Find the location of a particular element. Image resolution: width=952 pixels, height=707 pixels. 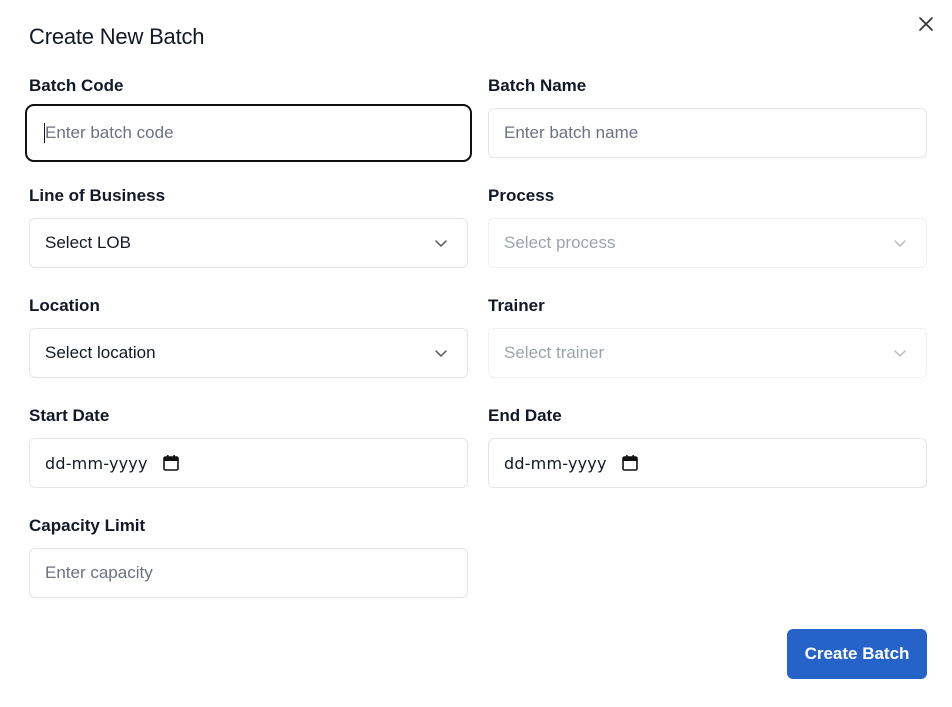

location-selected-value: Select location is located at coordinates (100, 352).